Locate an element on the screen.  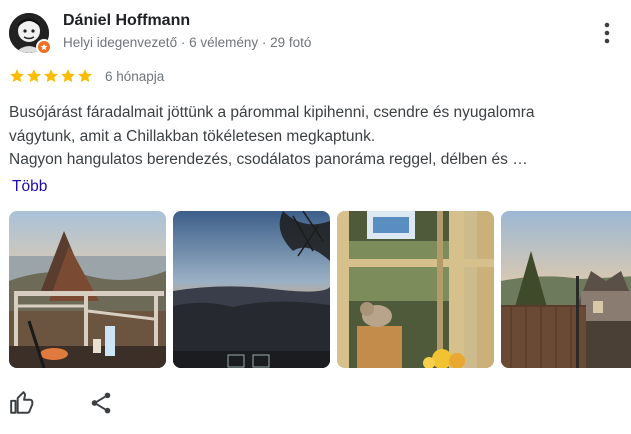
review-photo-cat-window is located at coordinates (415, 289).